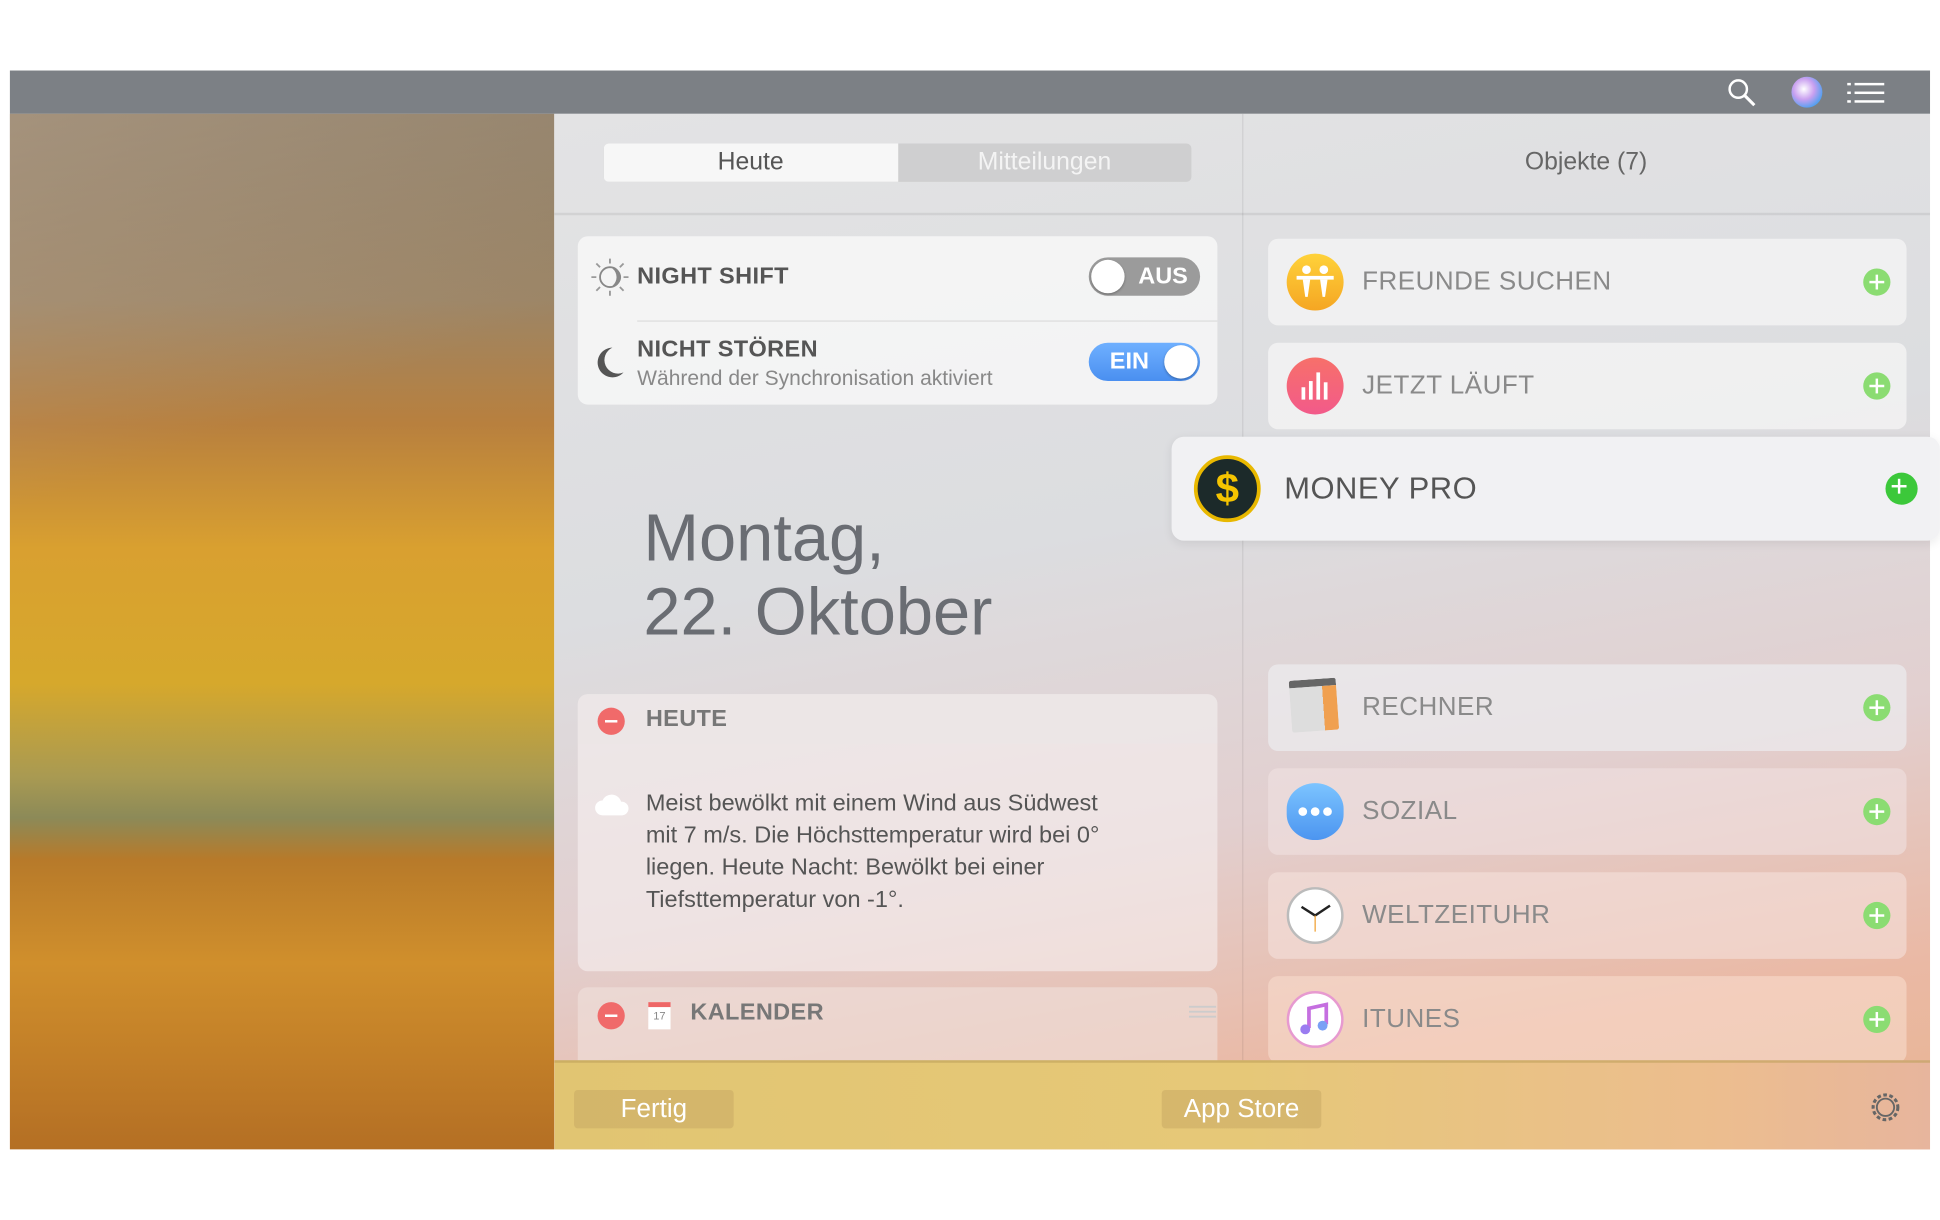 The image size is (1940, 1220). I want to click on weather-line: Tiefsttemperatur von -1°., so click(774, 900).